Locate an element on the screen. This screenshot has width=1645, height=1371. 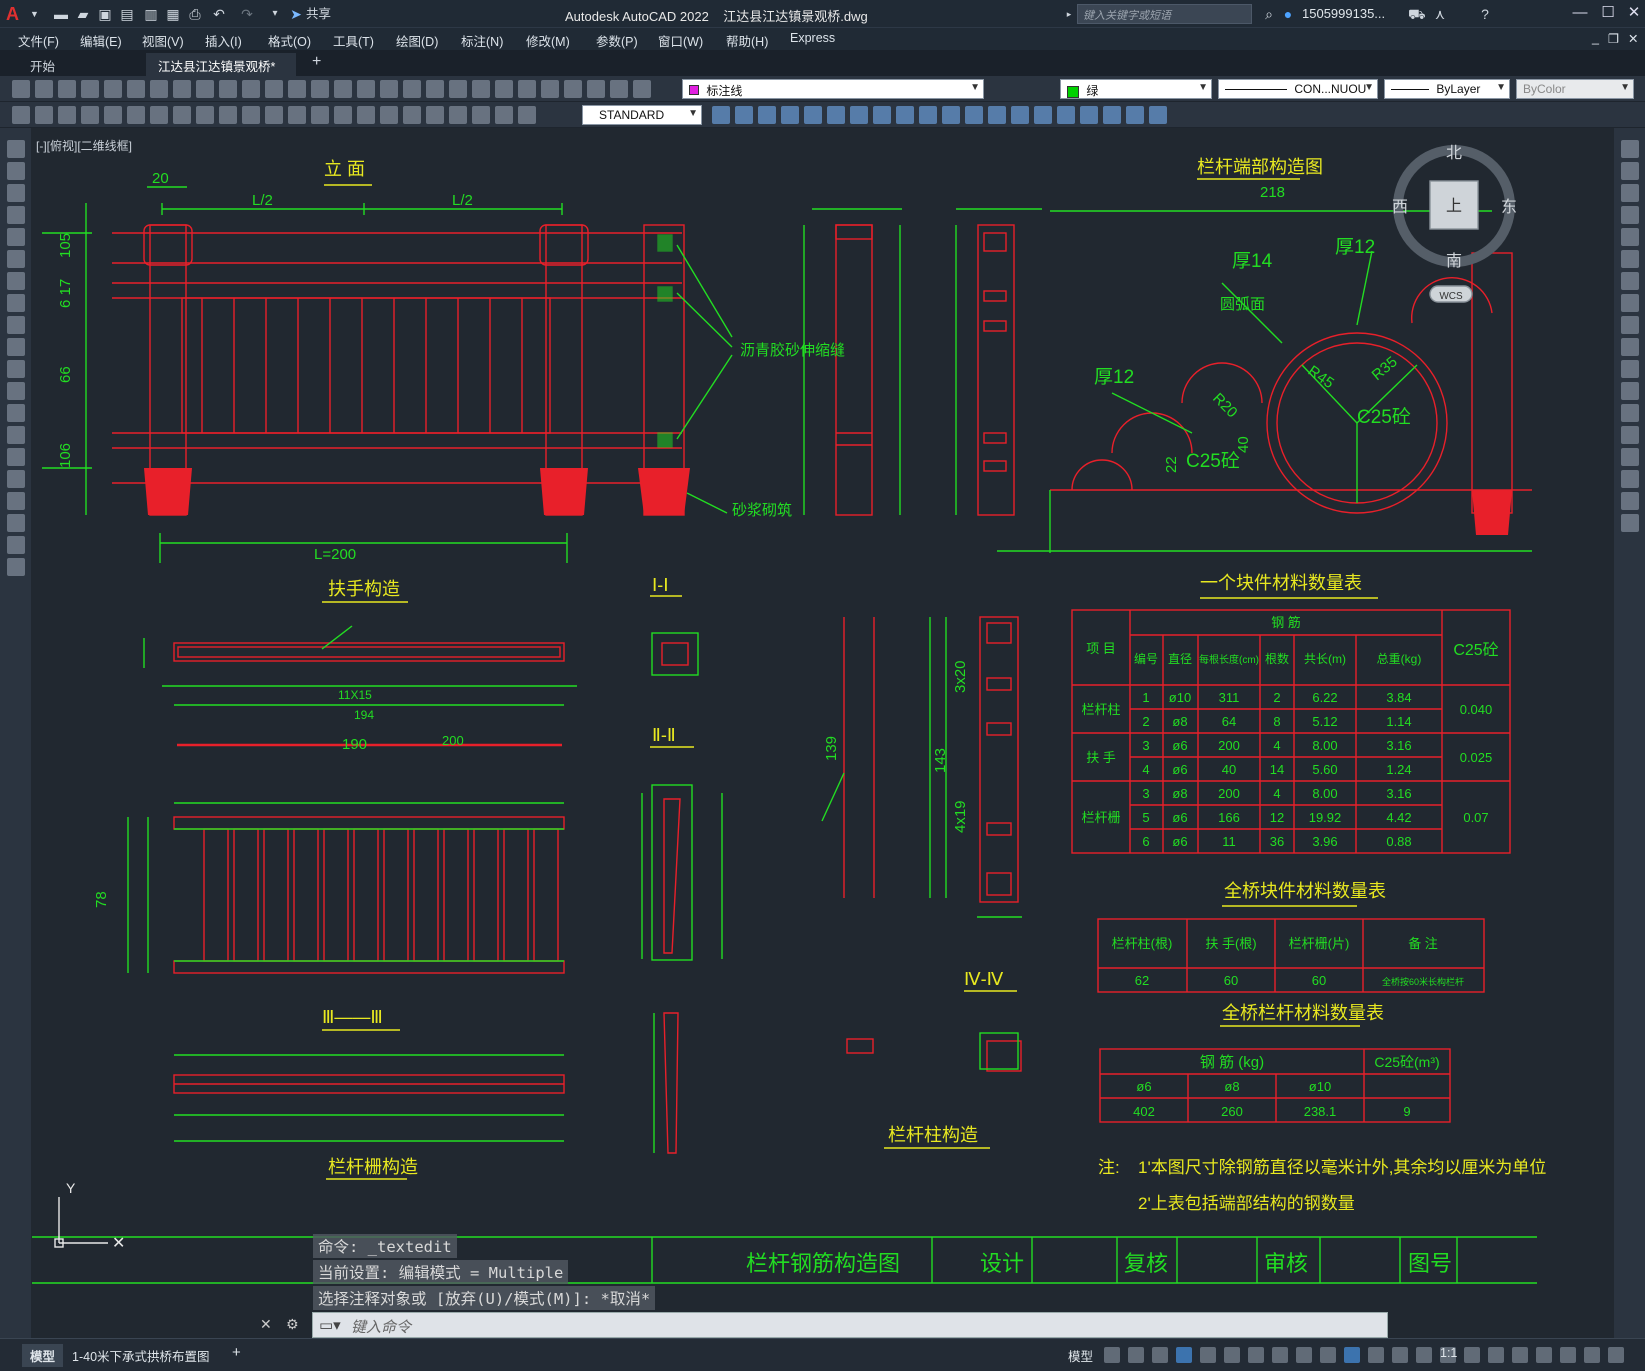
standard-tool-6-icon is located at coordinates (136, 89).